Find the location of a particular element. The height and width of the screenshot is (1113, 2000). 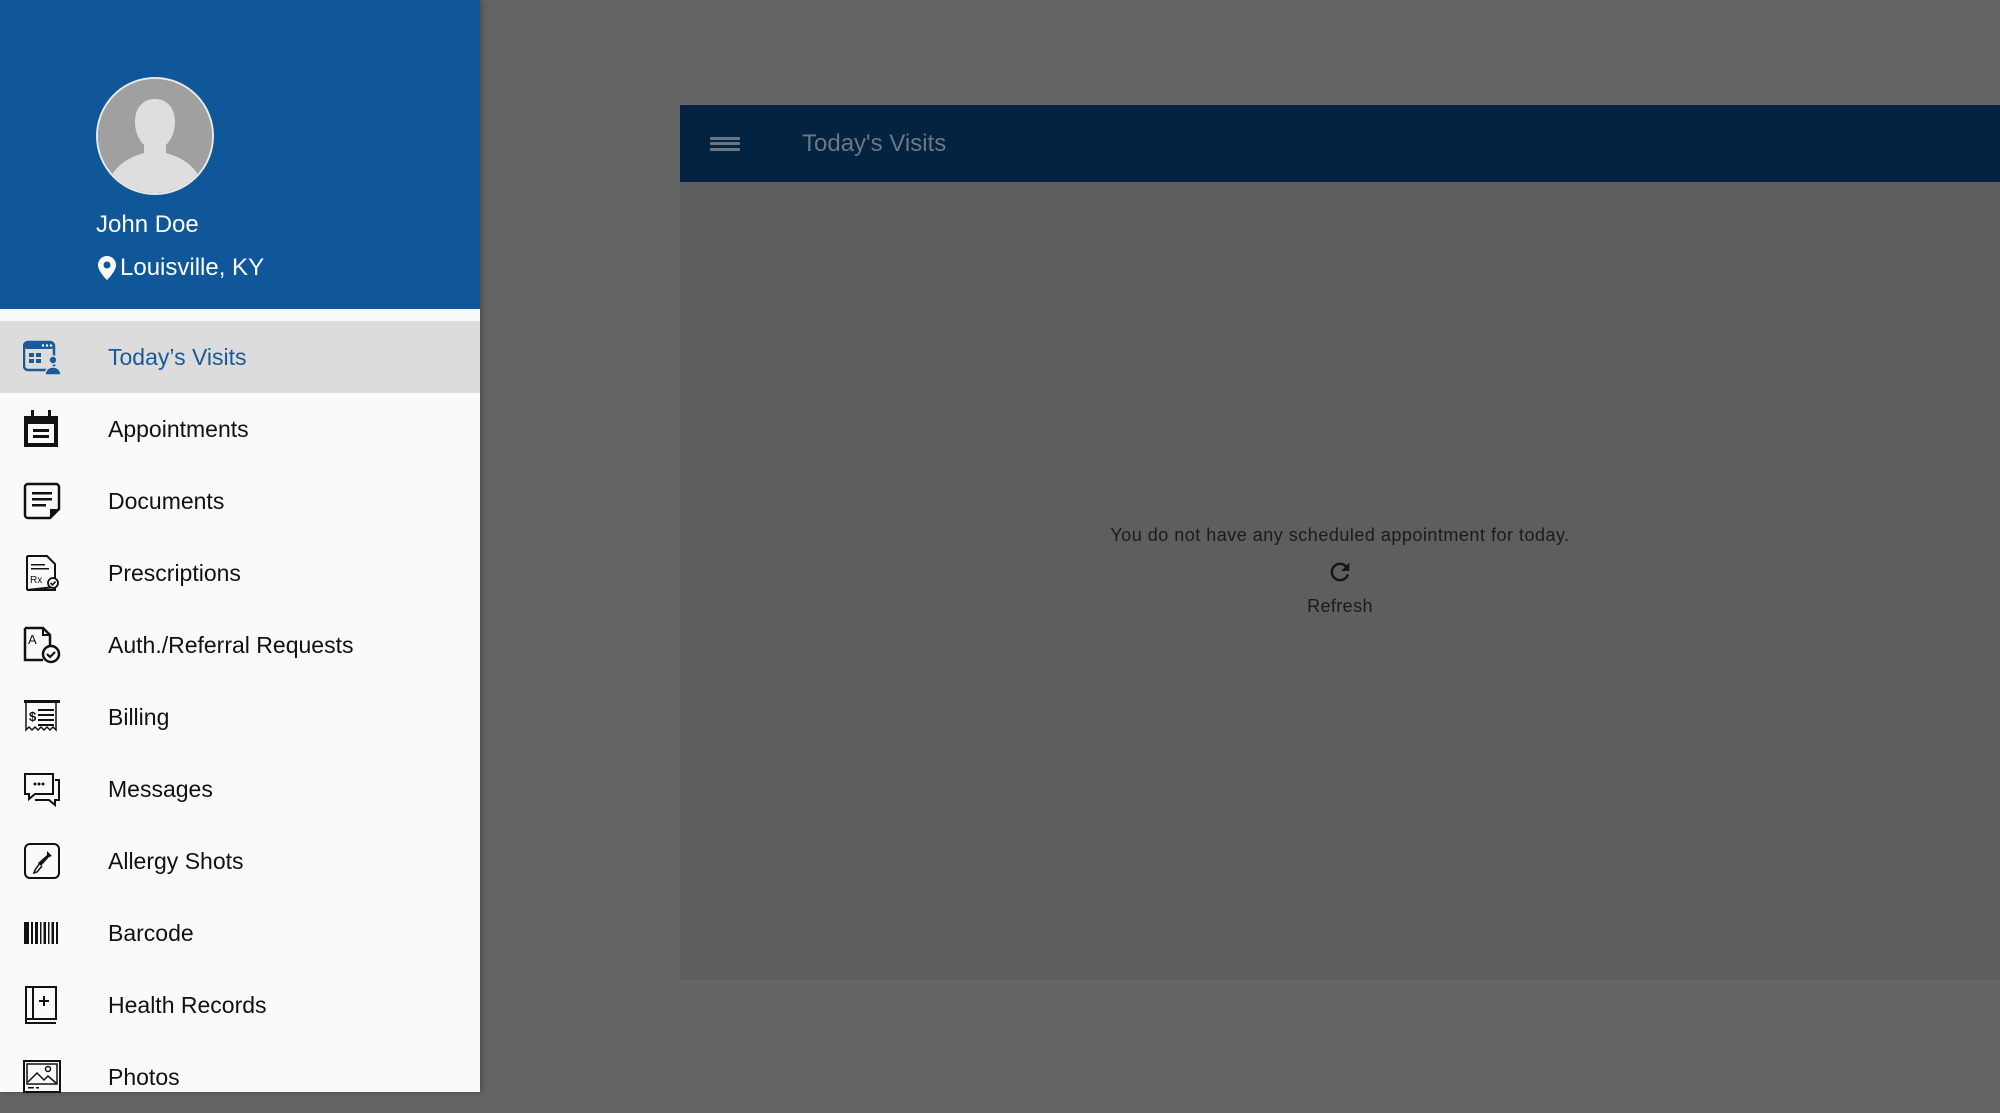

nav-item-photos: Photos is located at coordinates (240, 1077).